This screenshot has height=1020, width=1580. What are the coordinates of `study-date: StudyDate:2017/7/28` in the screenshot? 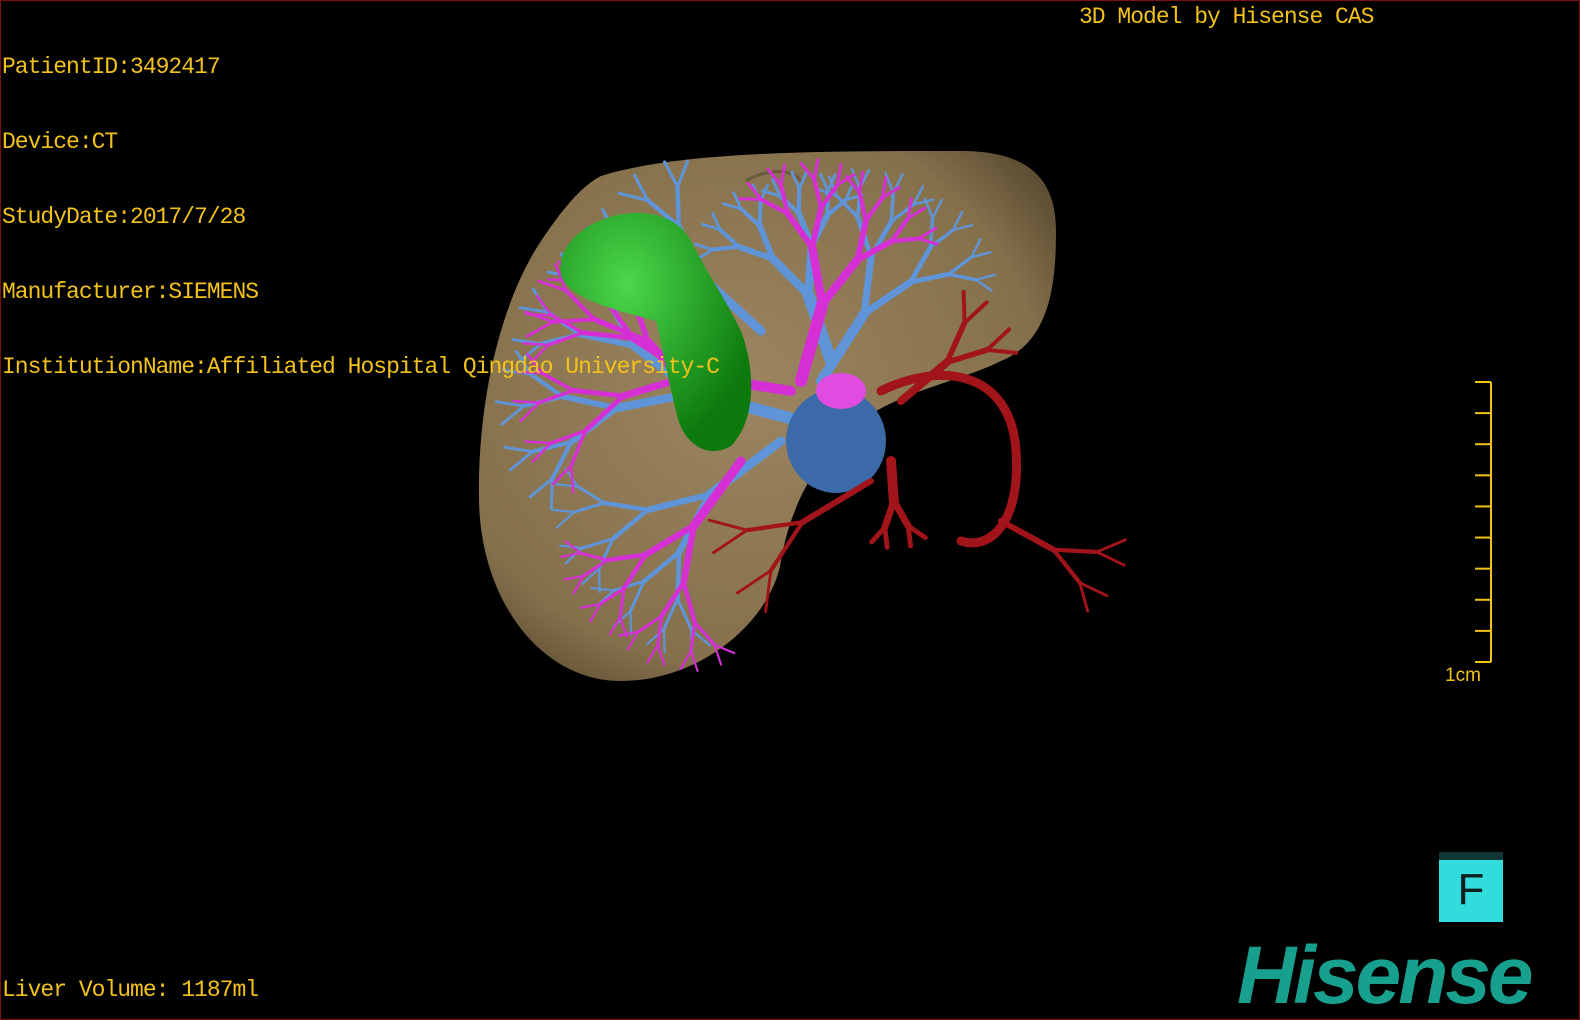 It's located at (124, 217).